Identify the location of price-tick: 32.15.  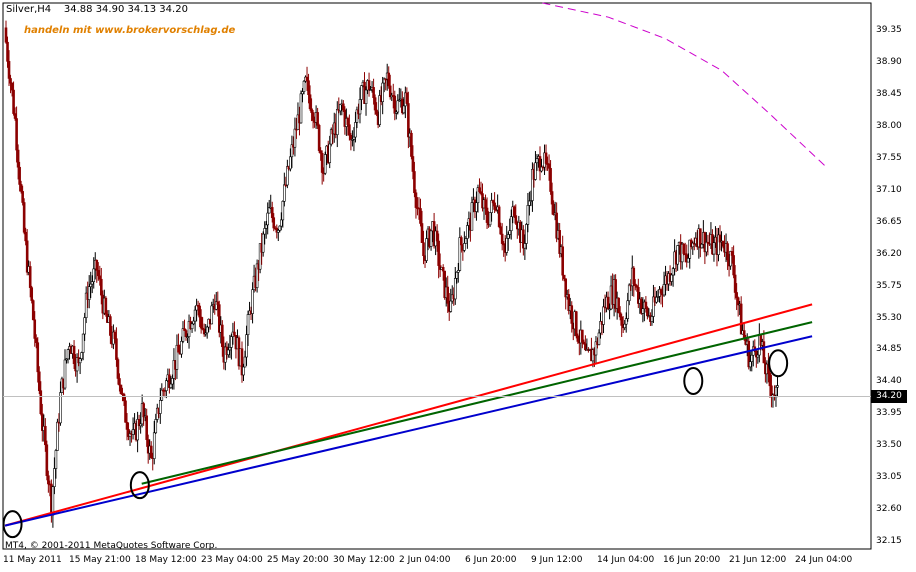
(889, 540).